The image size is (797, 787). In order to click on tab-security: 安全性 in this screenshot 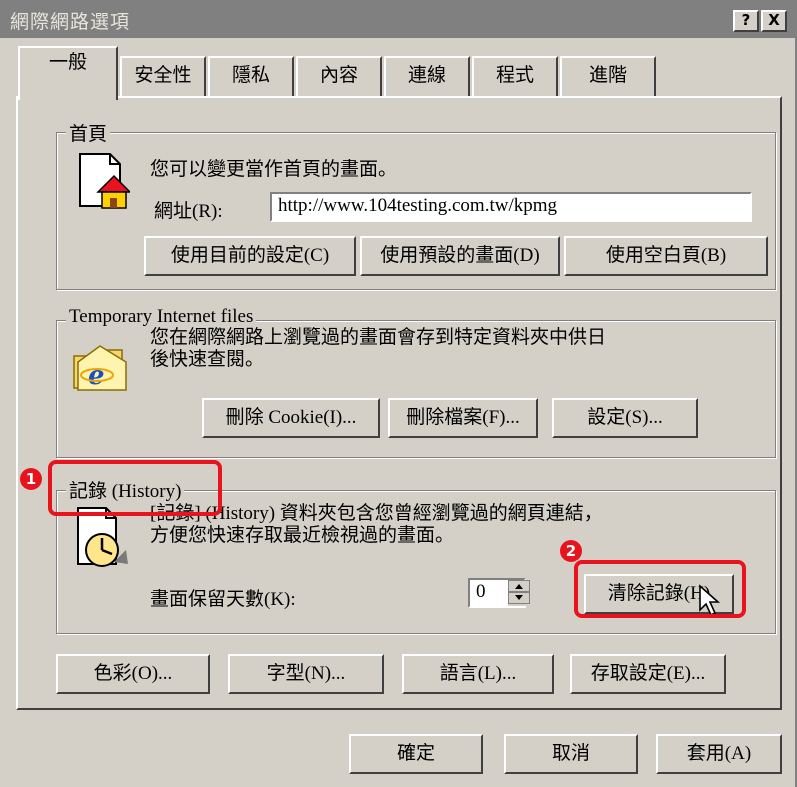, I will do `click(163, 76)`.